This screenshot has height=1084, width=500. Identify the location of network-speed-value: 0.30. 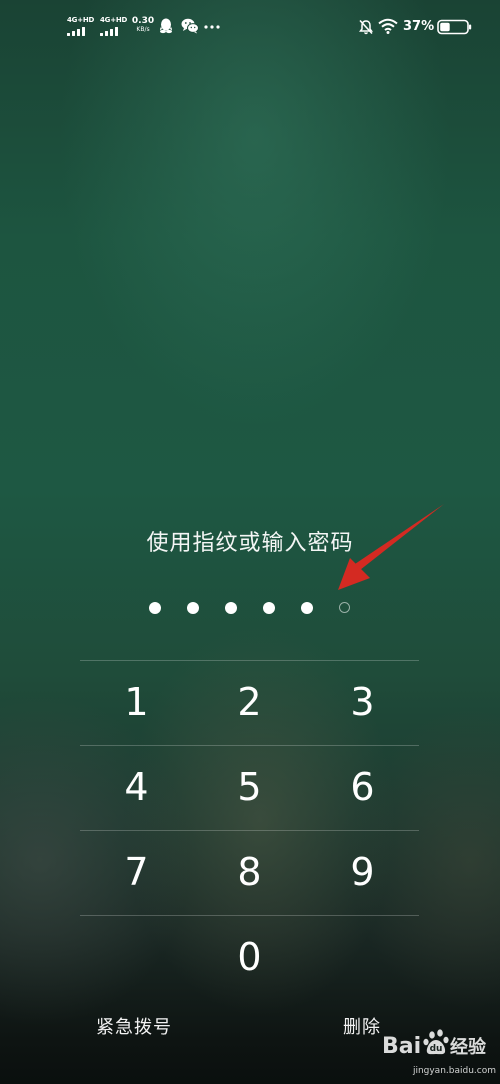
(143, 21).